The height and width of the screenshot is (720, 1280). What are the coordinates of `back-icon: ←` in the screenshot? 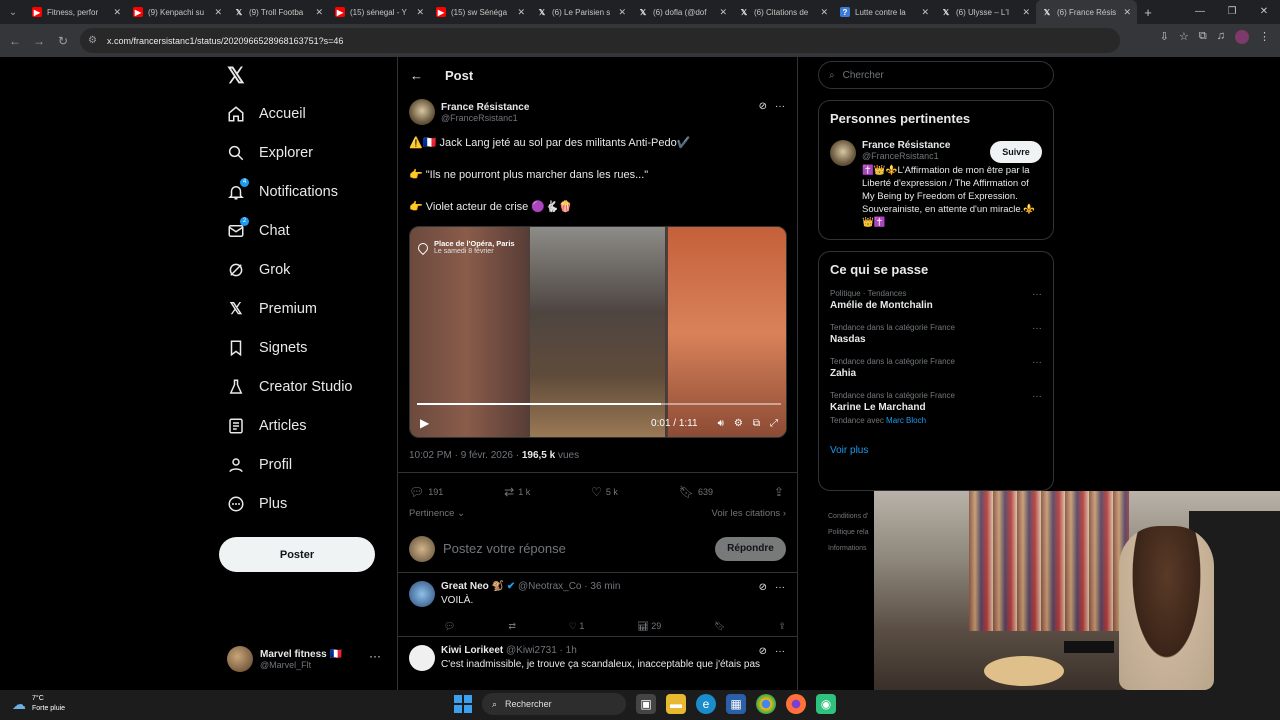 It's located at (15, 41).